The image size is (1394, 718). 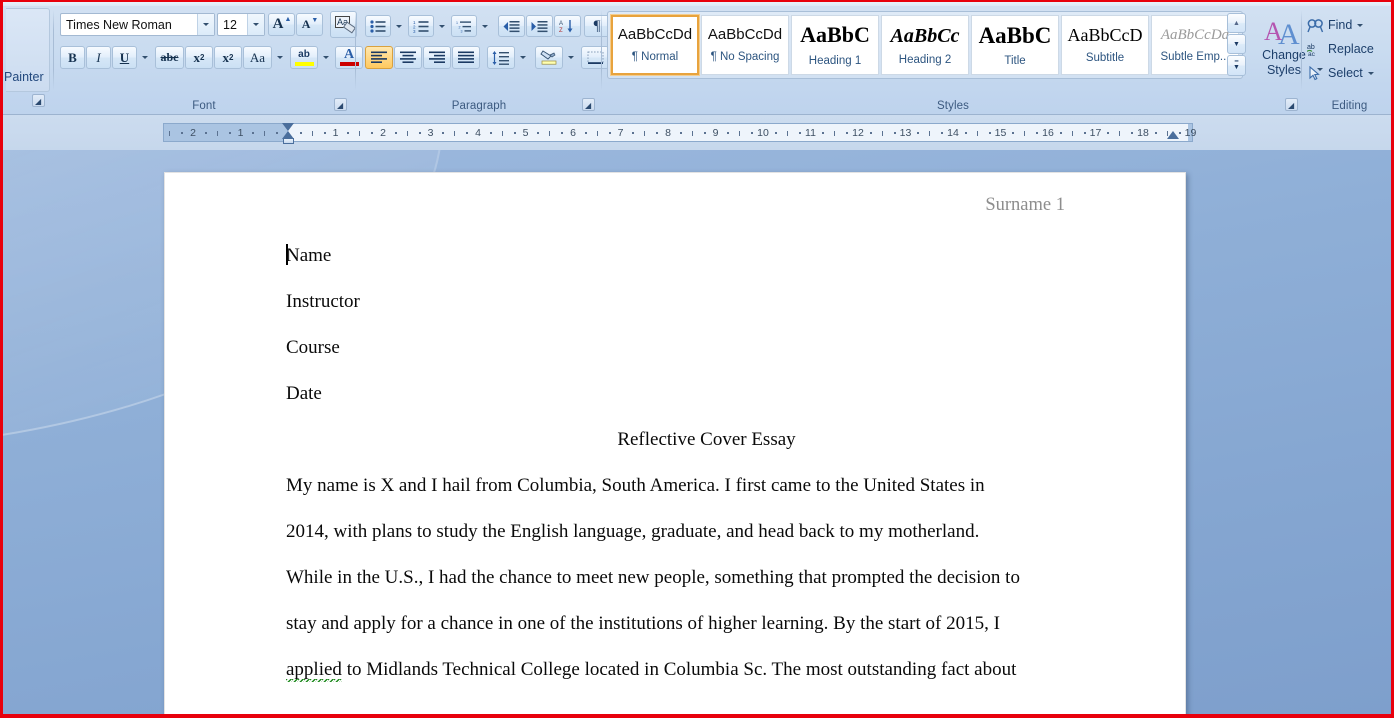 I want to click on styles-dialog-launcher: ◢, so click(x=1291, y=104).